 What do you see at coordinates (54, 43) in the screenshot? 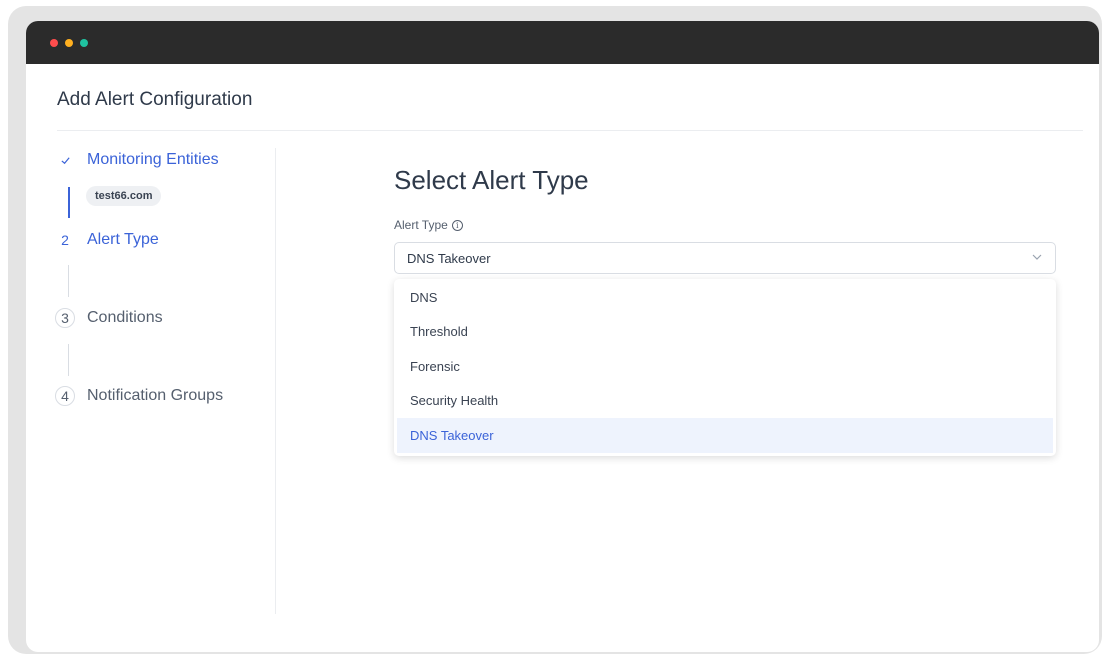
I see `close-window-dot` at bounding box center [54, 43].